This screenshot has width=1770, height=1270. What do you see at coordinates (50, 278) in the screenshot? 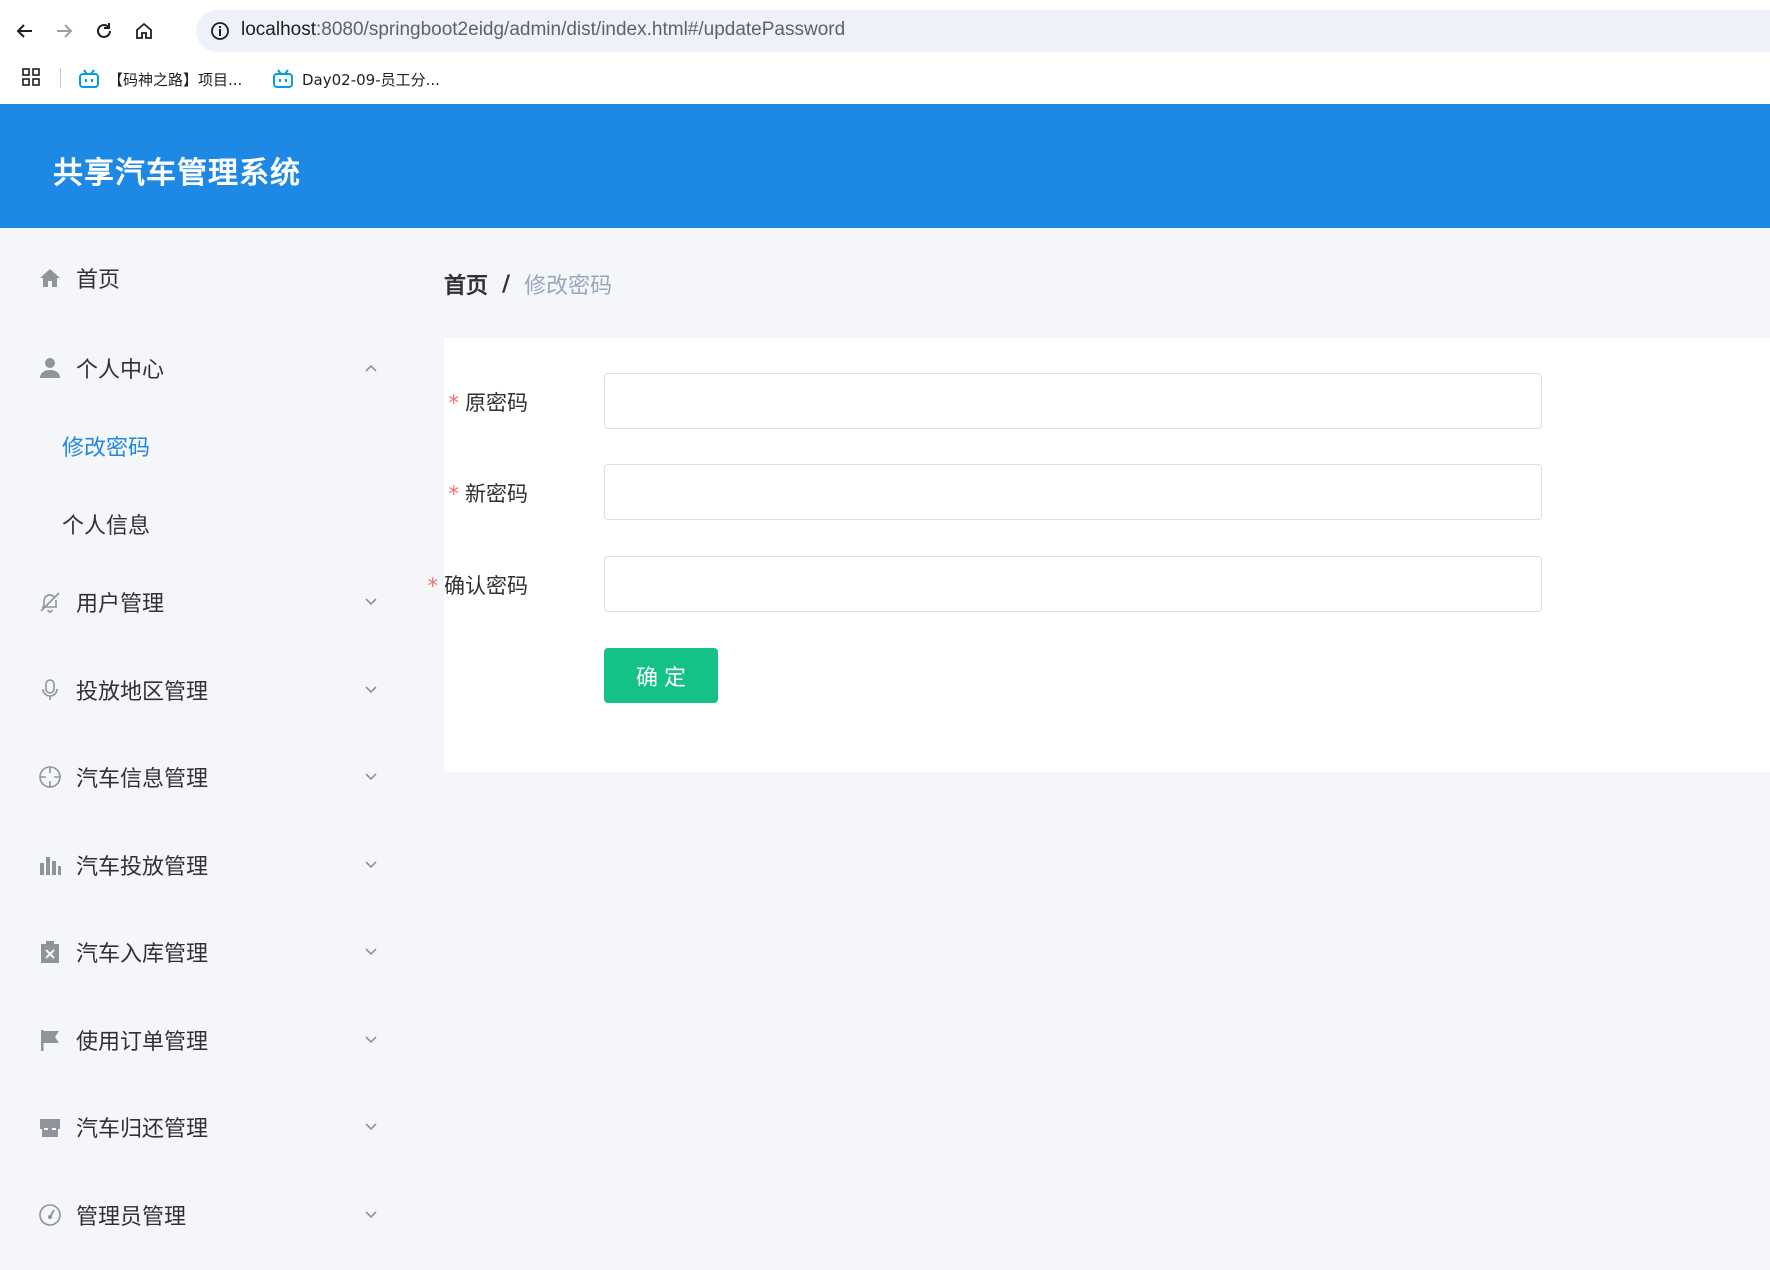
I see `home-icon` at bounding box center [50, 278].